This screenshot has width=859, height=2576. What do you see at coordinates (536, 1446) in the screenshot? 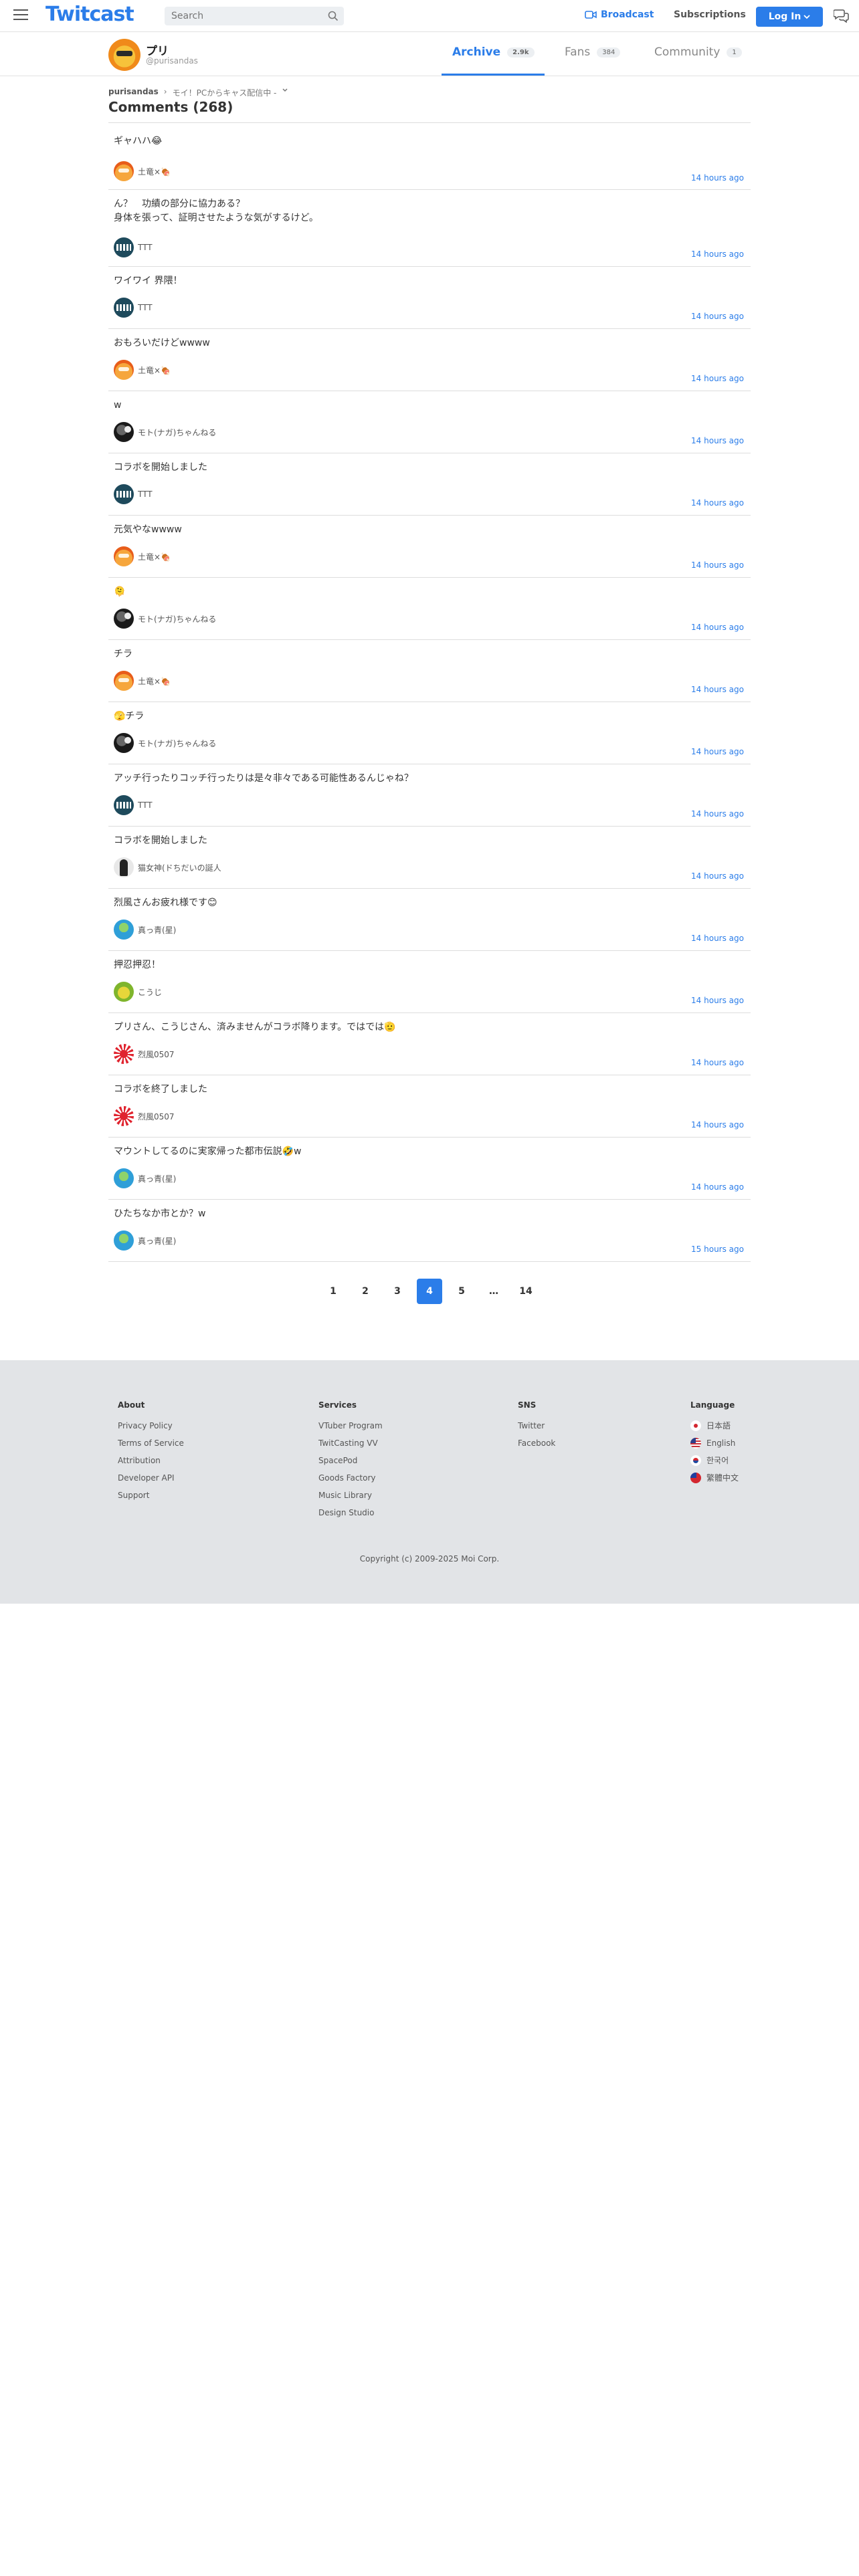
I see `footer-link: Facebook` at bounding box center [536, 1446].